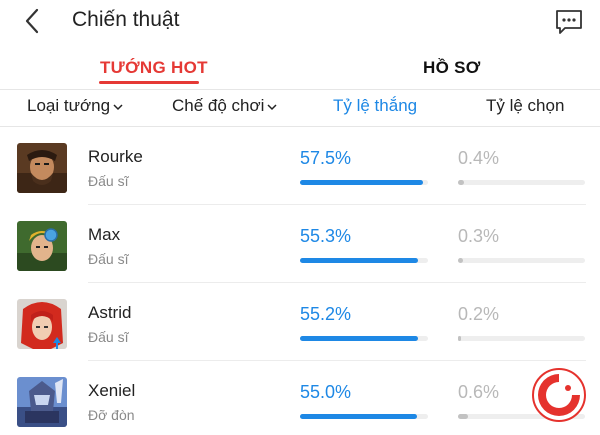 Image resolution: width=600 pixels, height=435 pixels. Describe the element at coordinates (110, 312) in the screenshot. I see `hero-name: Astrid` at that location.